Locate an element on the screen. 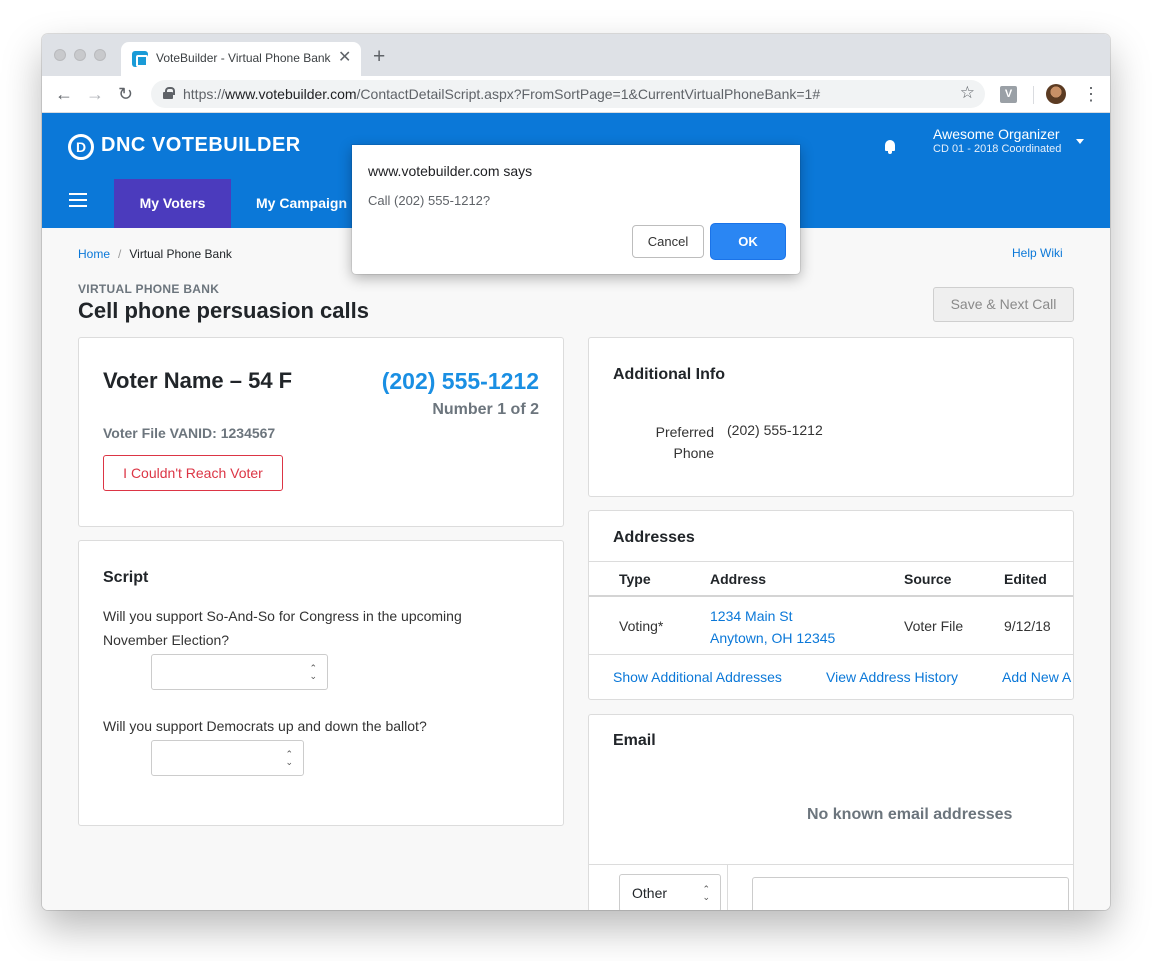 Image resolution: width=1152 pixels, height=961 pixels. lock-icon is located at coordinates (169, 93).